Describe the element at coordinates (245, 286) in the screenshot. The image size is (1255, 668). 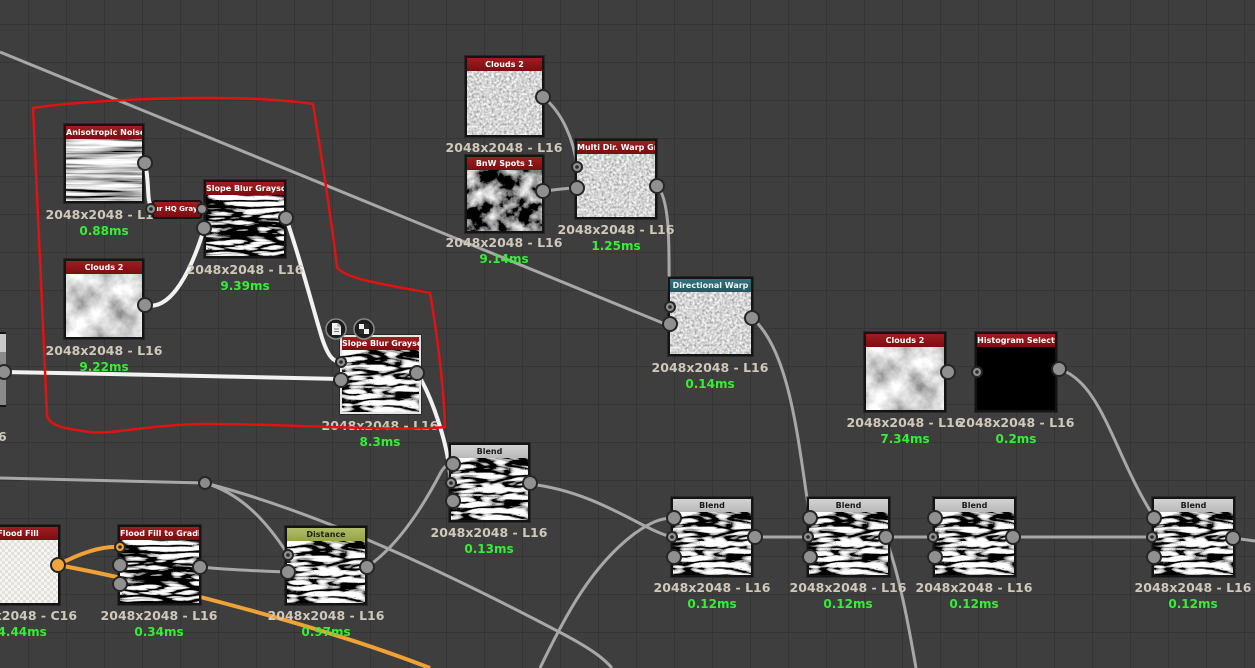
I see `node-time-label: 9.39ms` at that location.